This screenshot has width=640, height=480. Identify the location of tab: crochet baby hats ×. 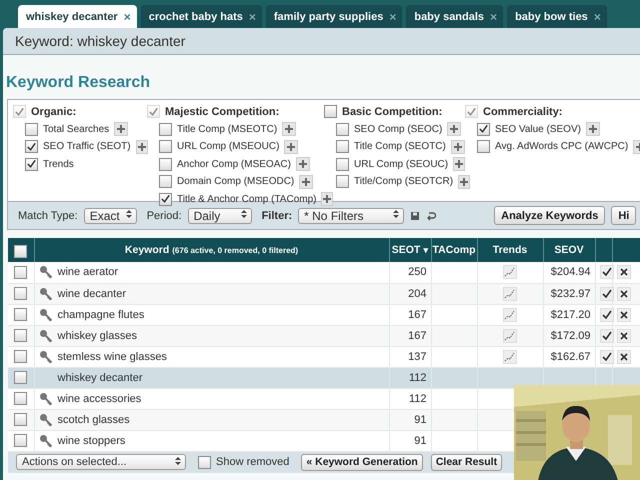
(201, 16).